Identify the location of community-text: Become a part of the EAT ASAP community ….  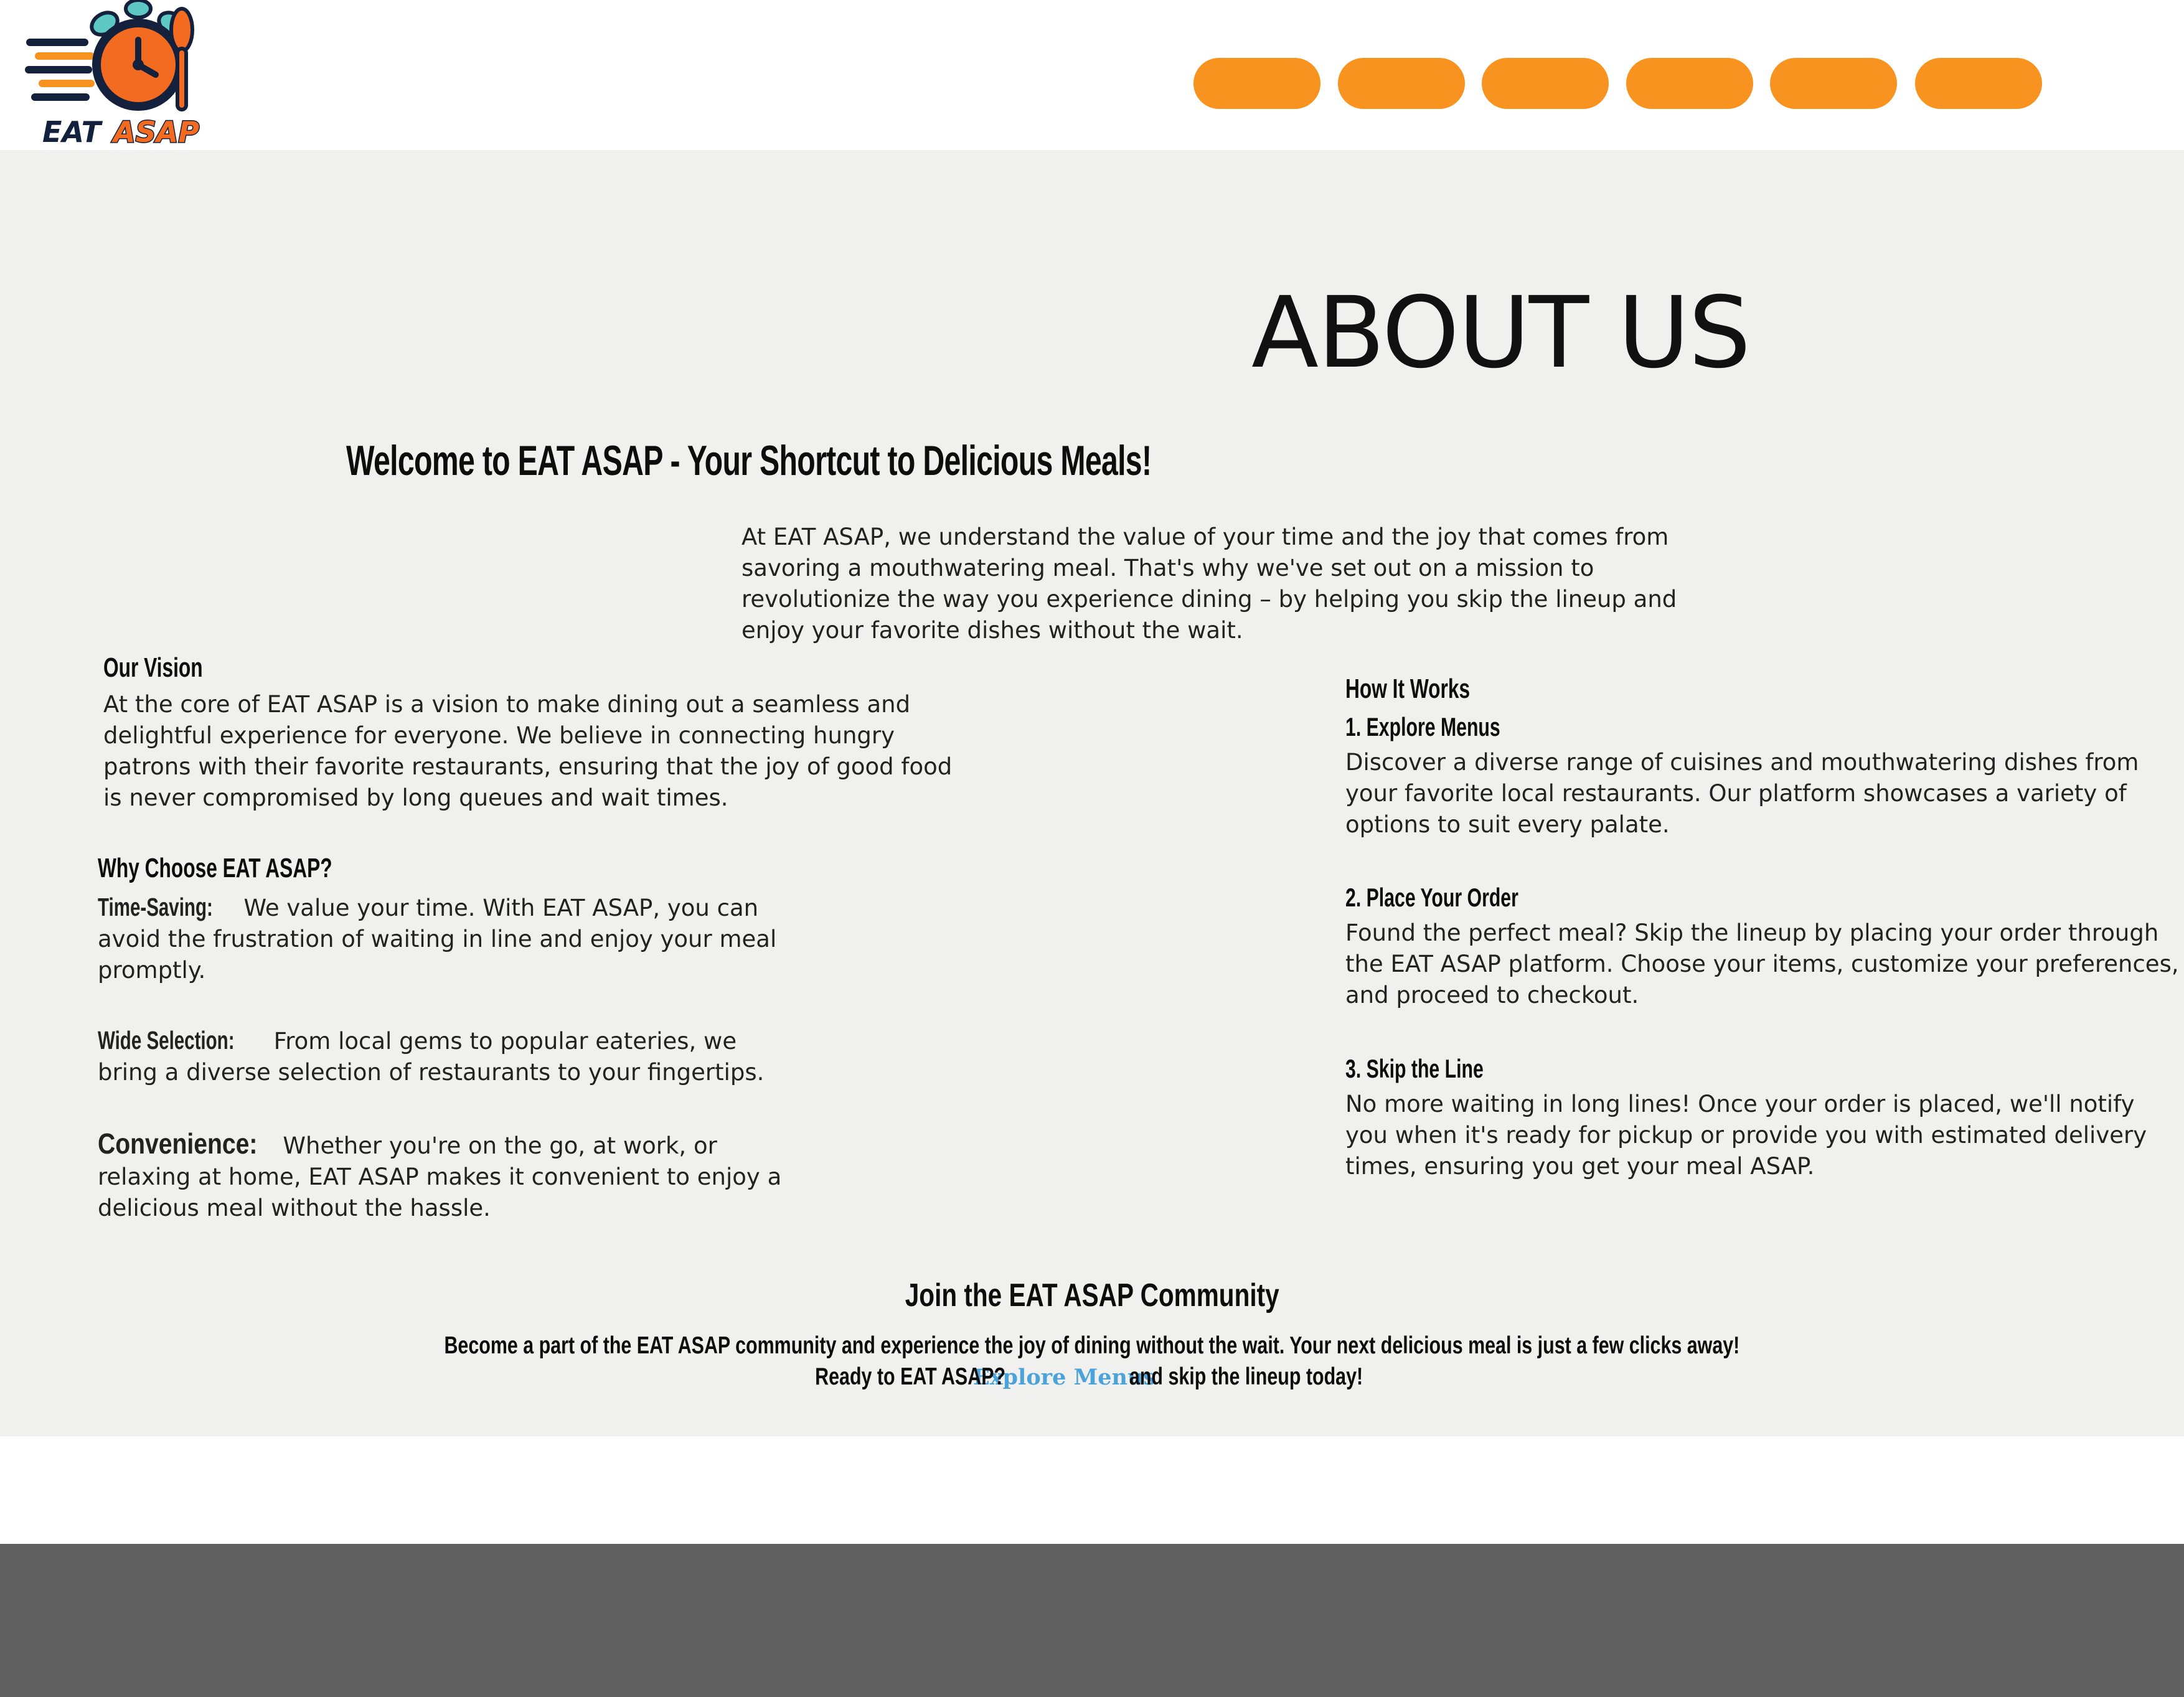
(1092, 1345).